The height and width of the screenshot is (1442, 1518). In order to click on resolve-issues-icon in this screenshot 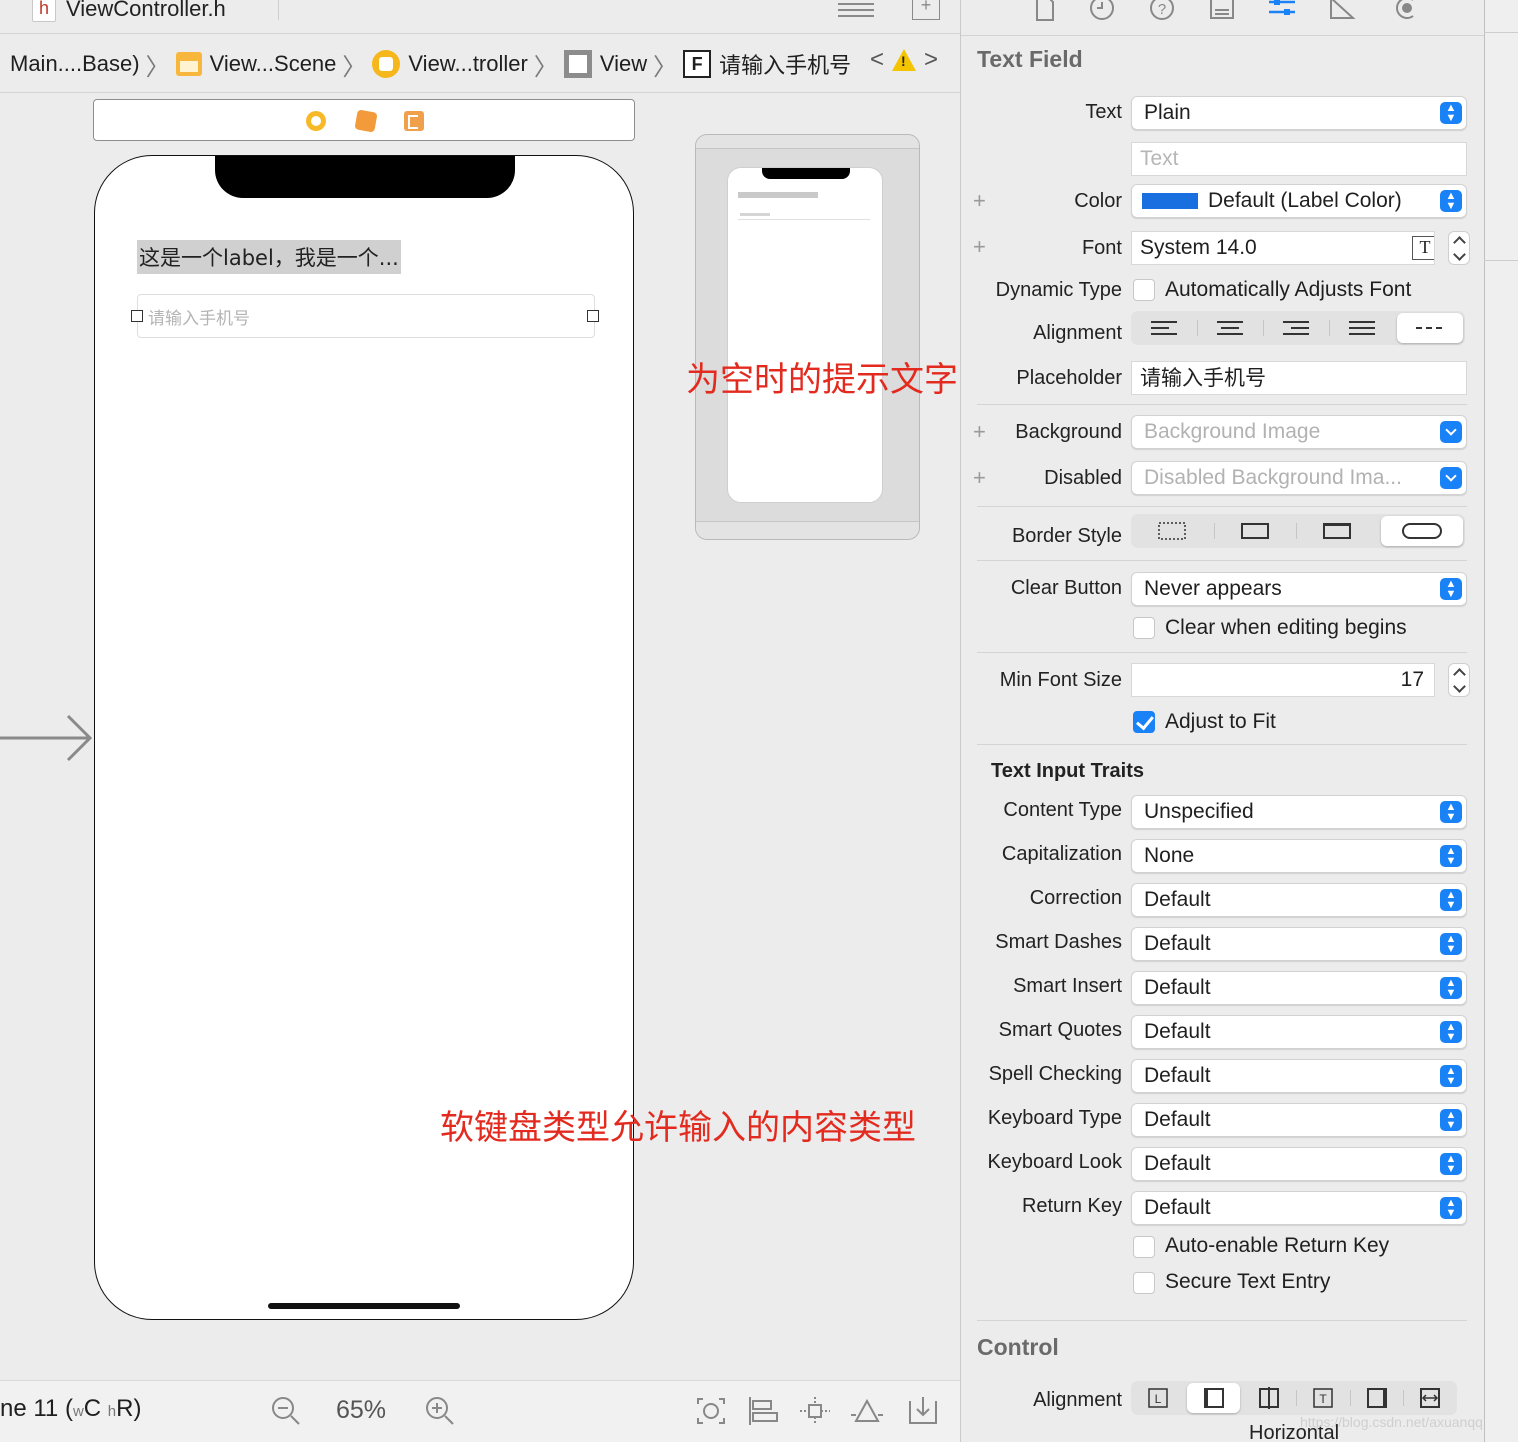, I will do `click(867, 1411)`.